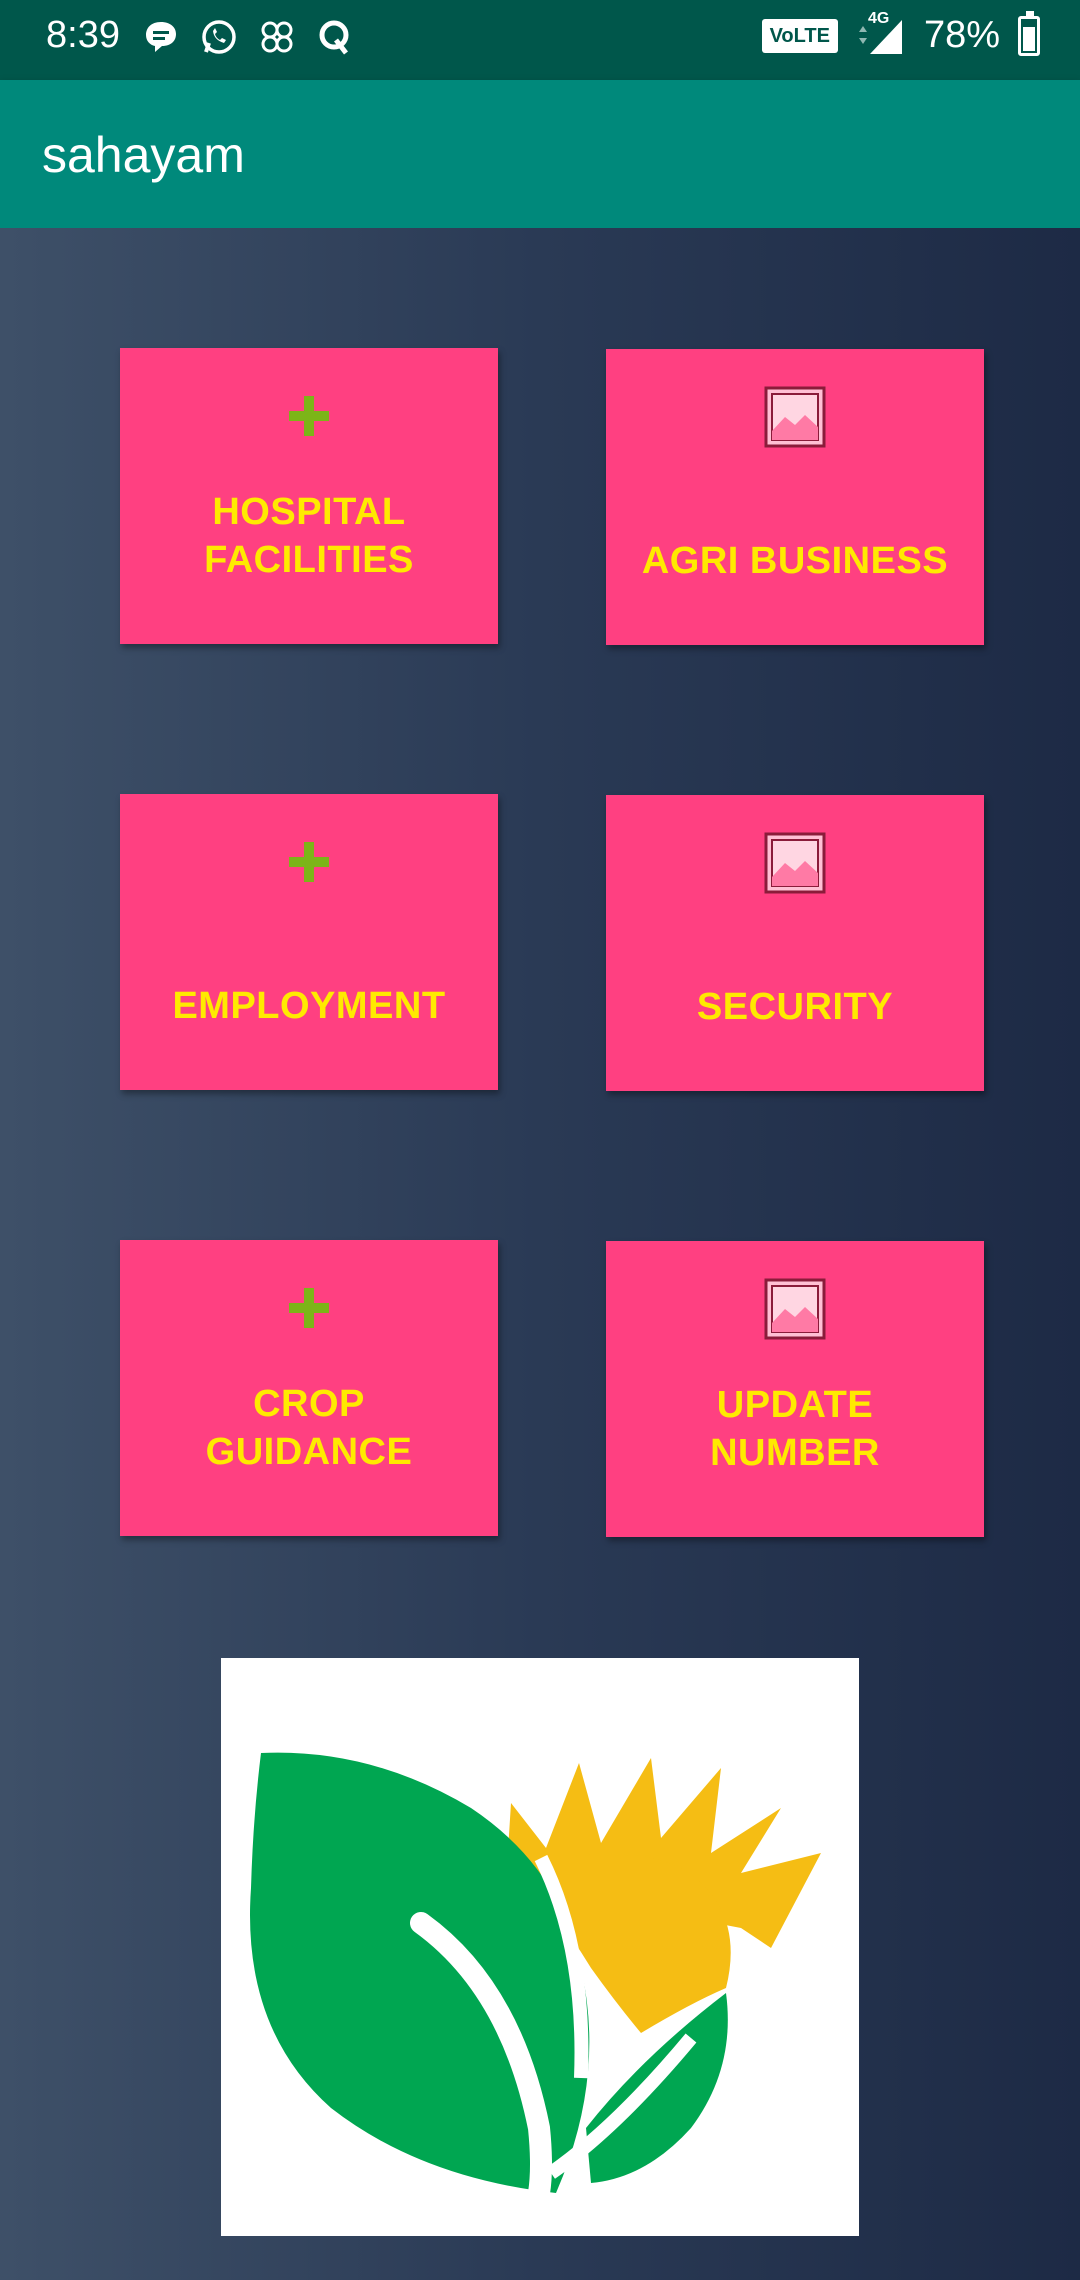  I want to click on signal-icon: 4G, so click(881, 33).